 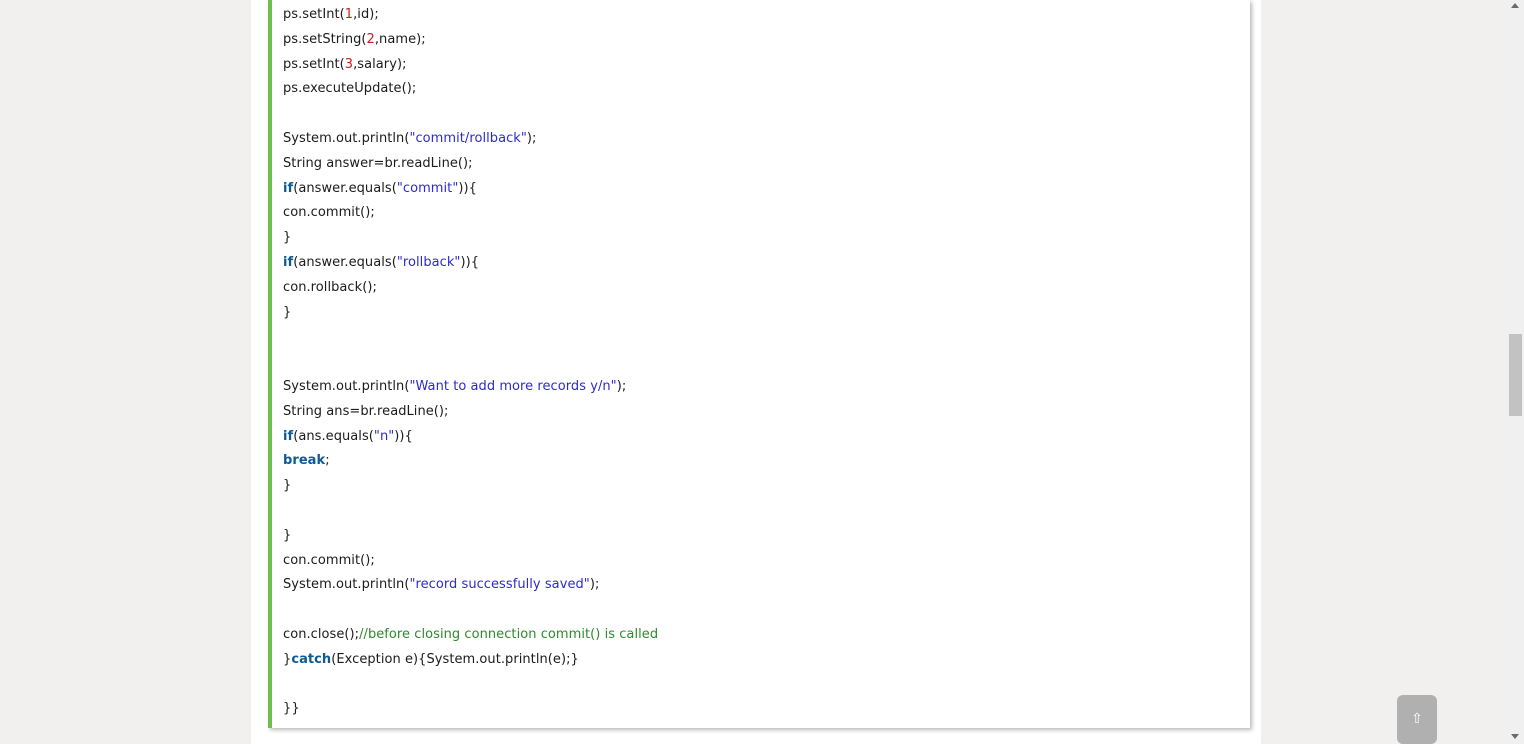 I want to click on back-to-top-button: ⇧, so click(x=1417, y=719).